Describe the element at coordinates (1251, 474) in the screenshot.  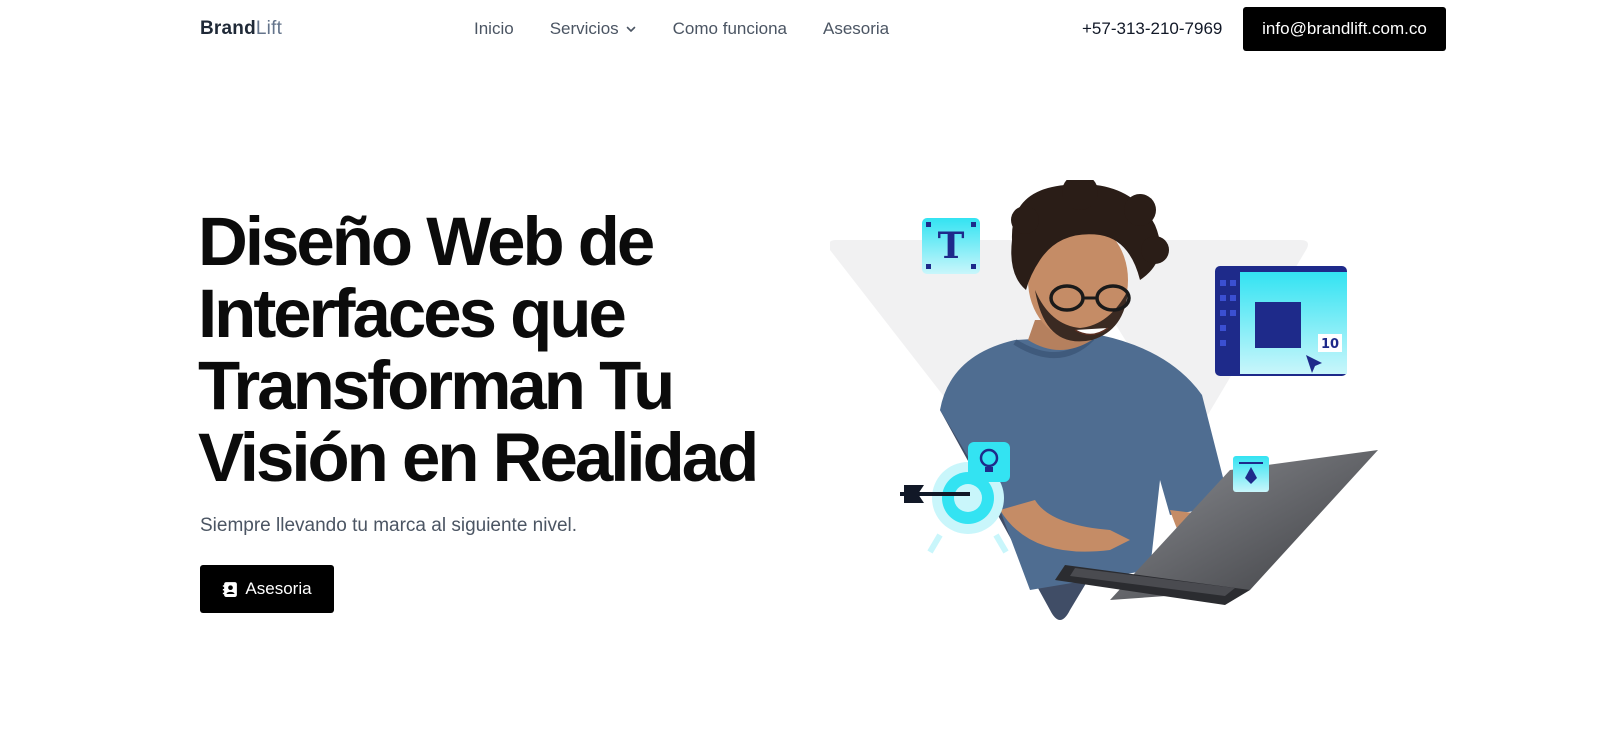
I see `pen-tool-icon` at that location.